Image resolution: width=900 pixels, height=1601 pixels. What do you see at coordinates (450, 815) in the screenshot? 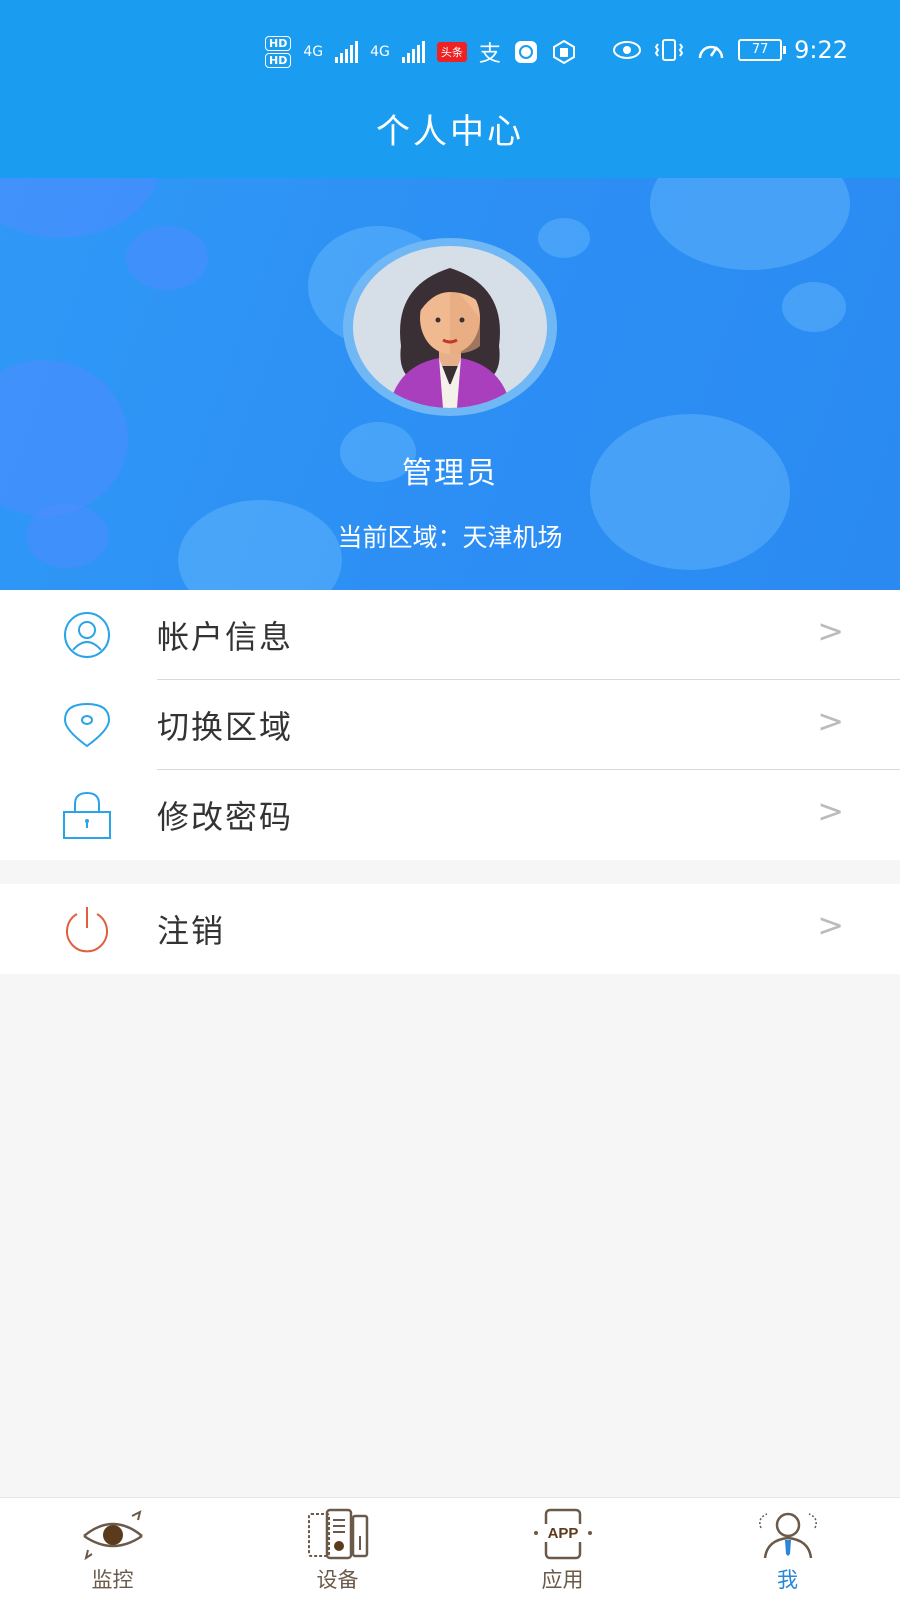
I see `menu-item-change-password: 修改密码 >` at bounding box center [450, 815].